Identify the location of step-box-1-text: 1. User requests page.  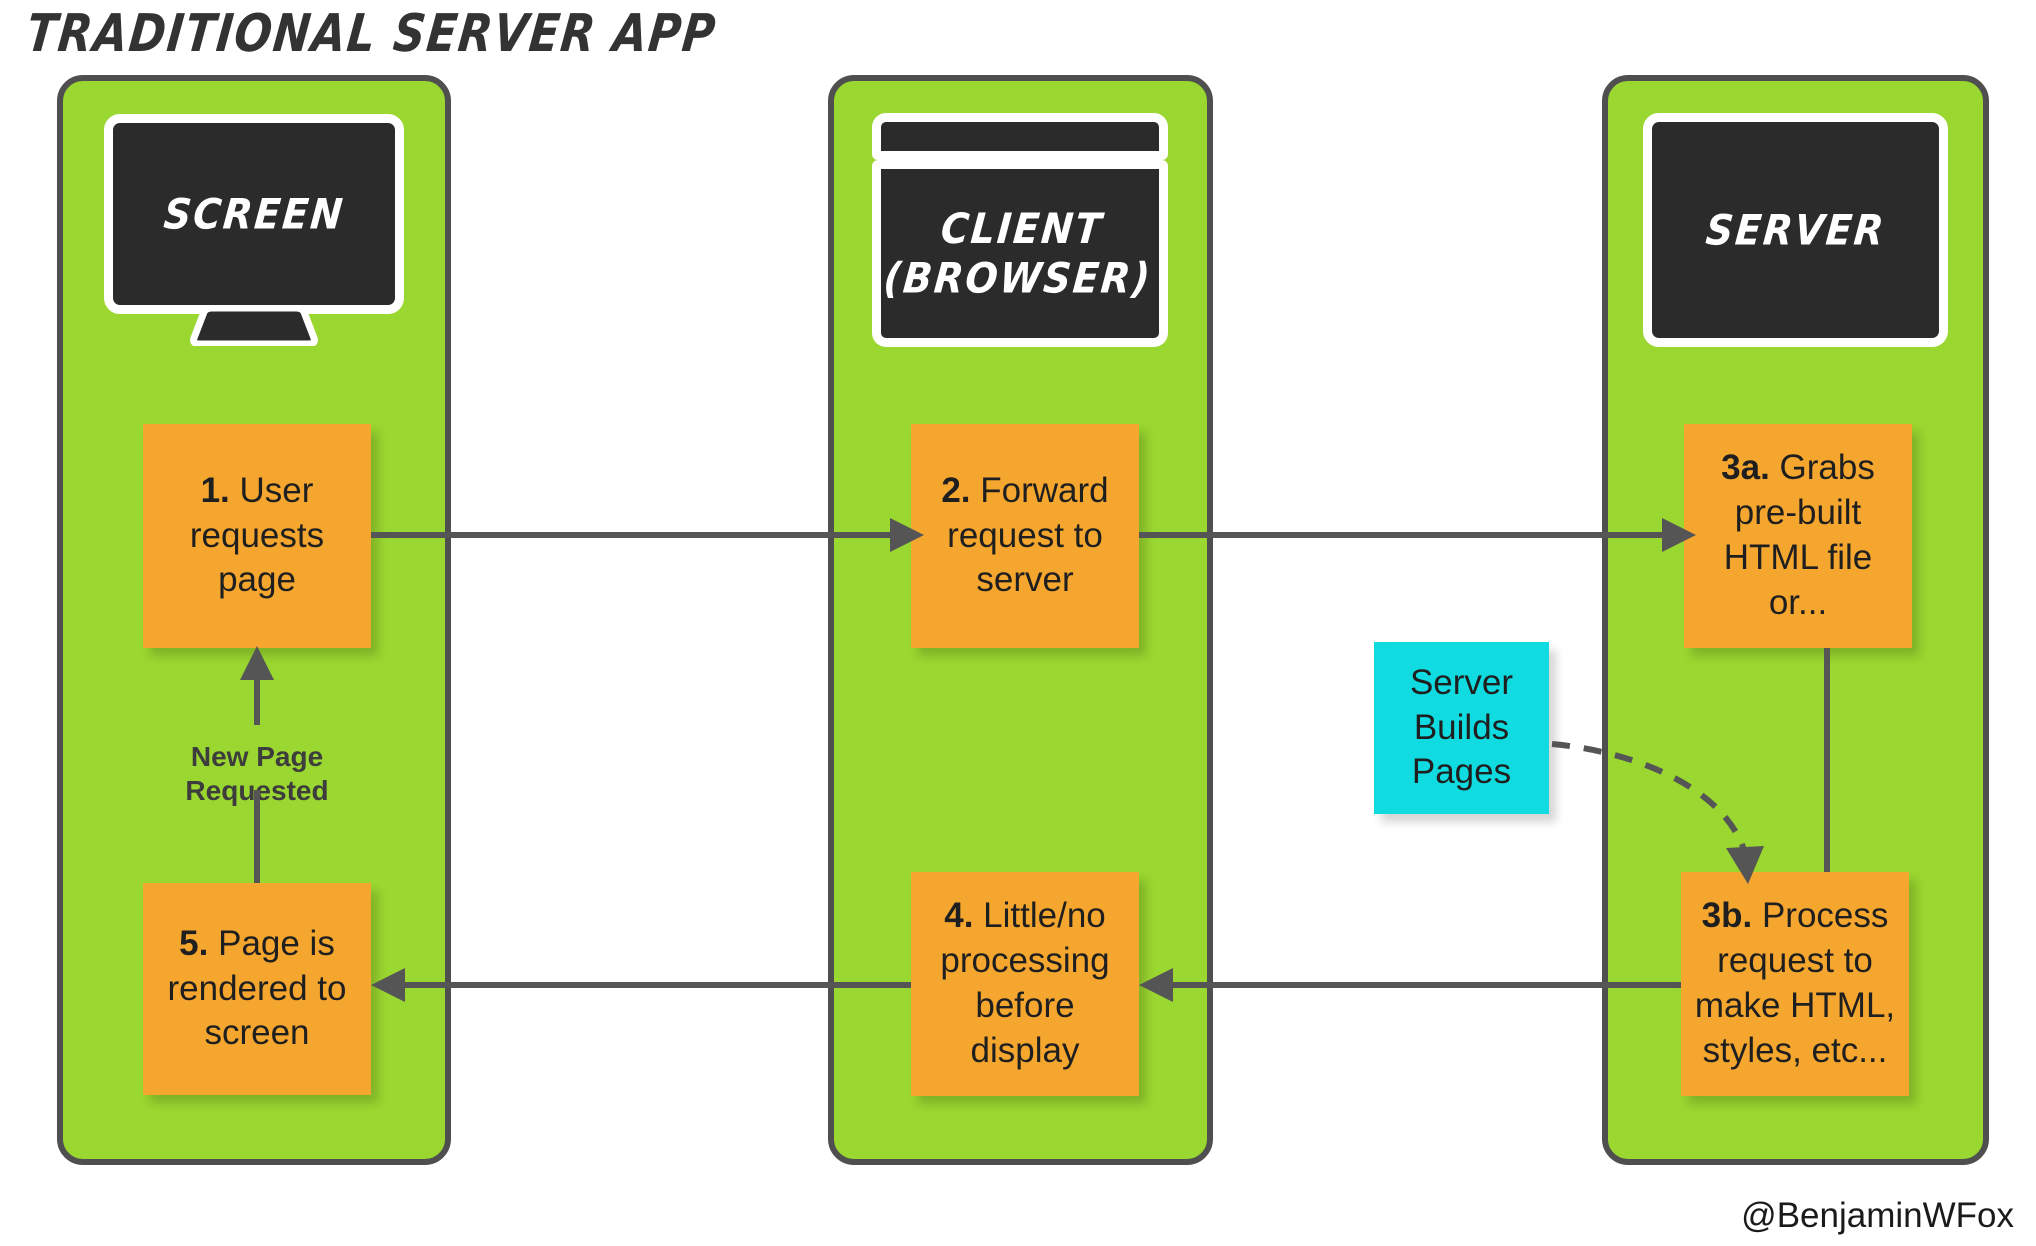
(257, 536).